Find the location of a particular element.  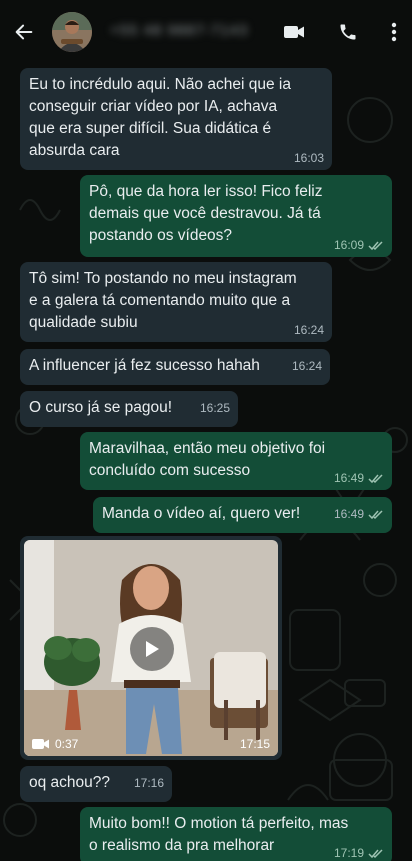

avatar-image is located at coordinates (72, 32).